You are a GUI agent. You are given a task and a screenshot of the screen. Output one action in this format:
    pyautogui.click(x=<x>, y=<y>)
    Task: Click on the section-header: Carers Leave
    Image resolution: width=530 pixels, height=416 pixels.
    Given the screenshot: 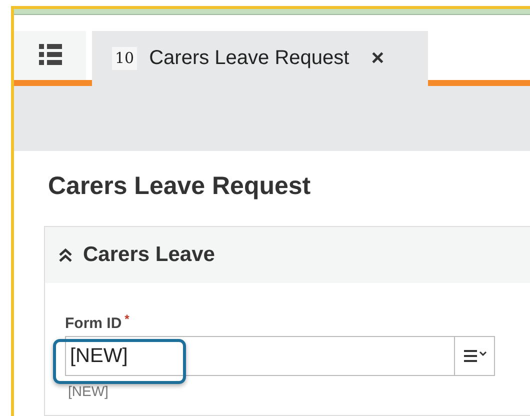 What is the action you would take?
    pyautogui.click(x=287, y=254)
    